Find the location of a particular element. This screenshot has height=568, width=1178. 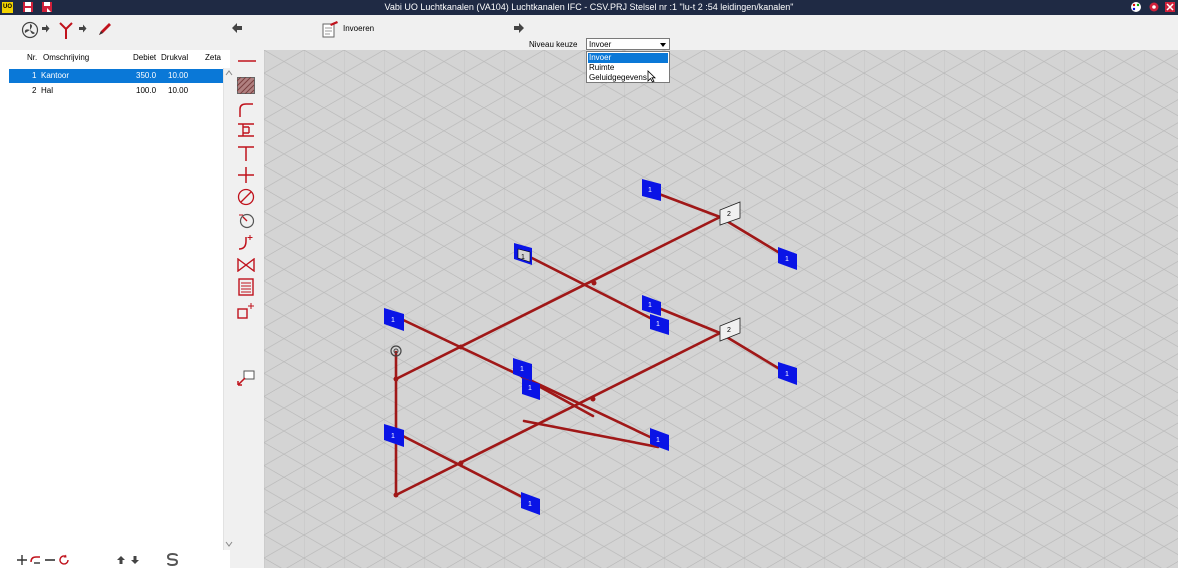

bowtie-icon is located at coordinates (246, 265).